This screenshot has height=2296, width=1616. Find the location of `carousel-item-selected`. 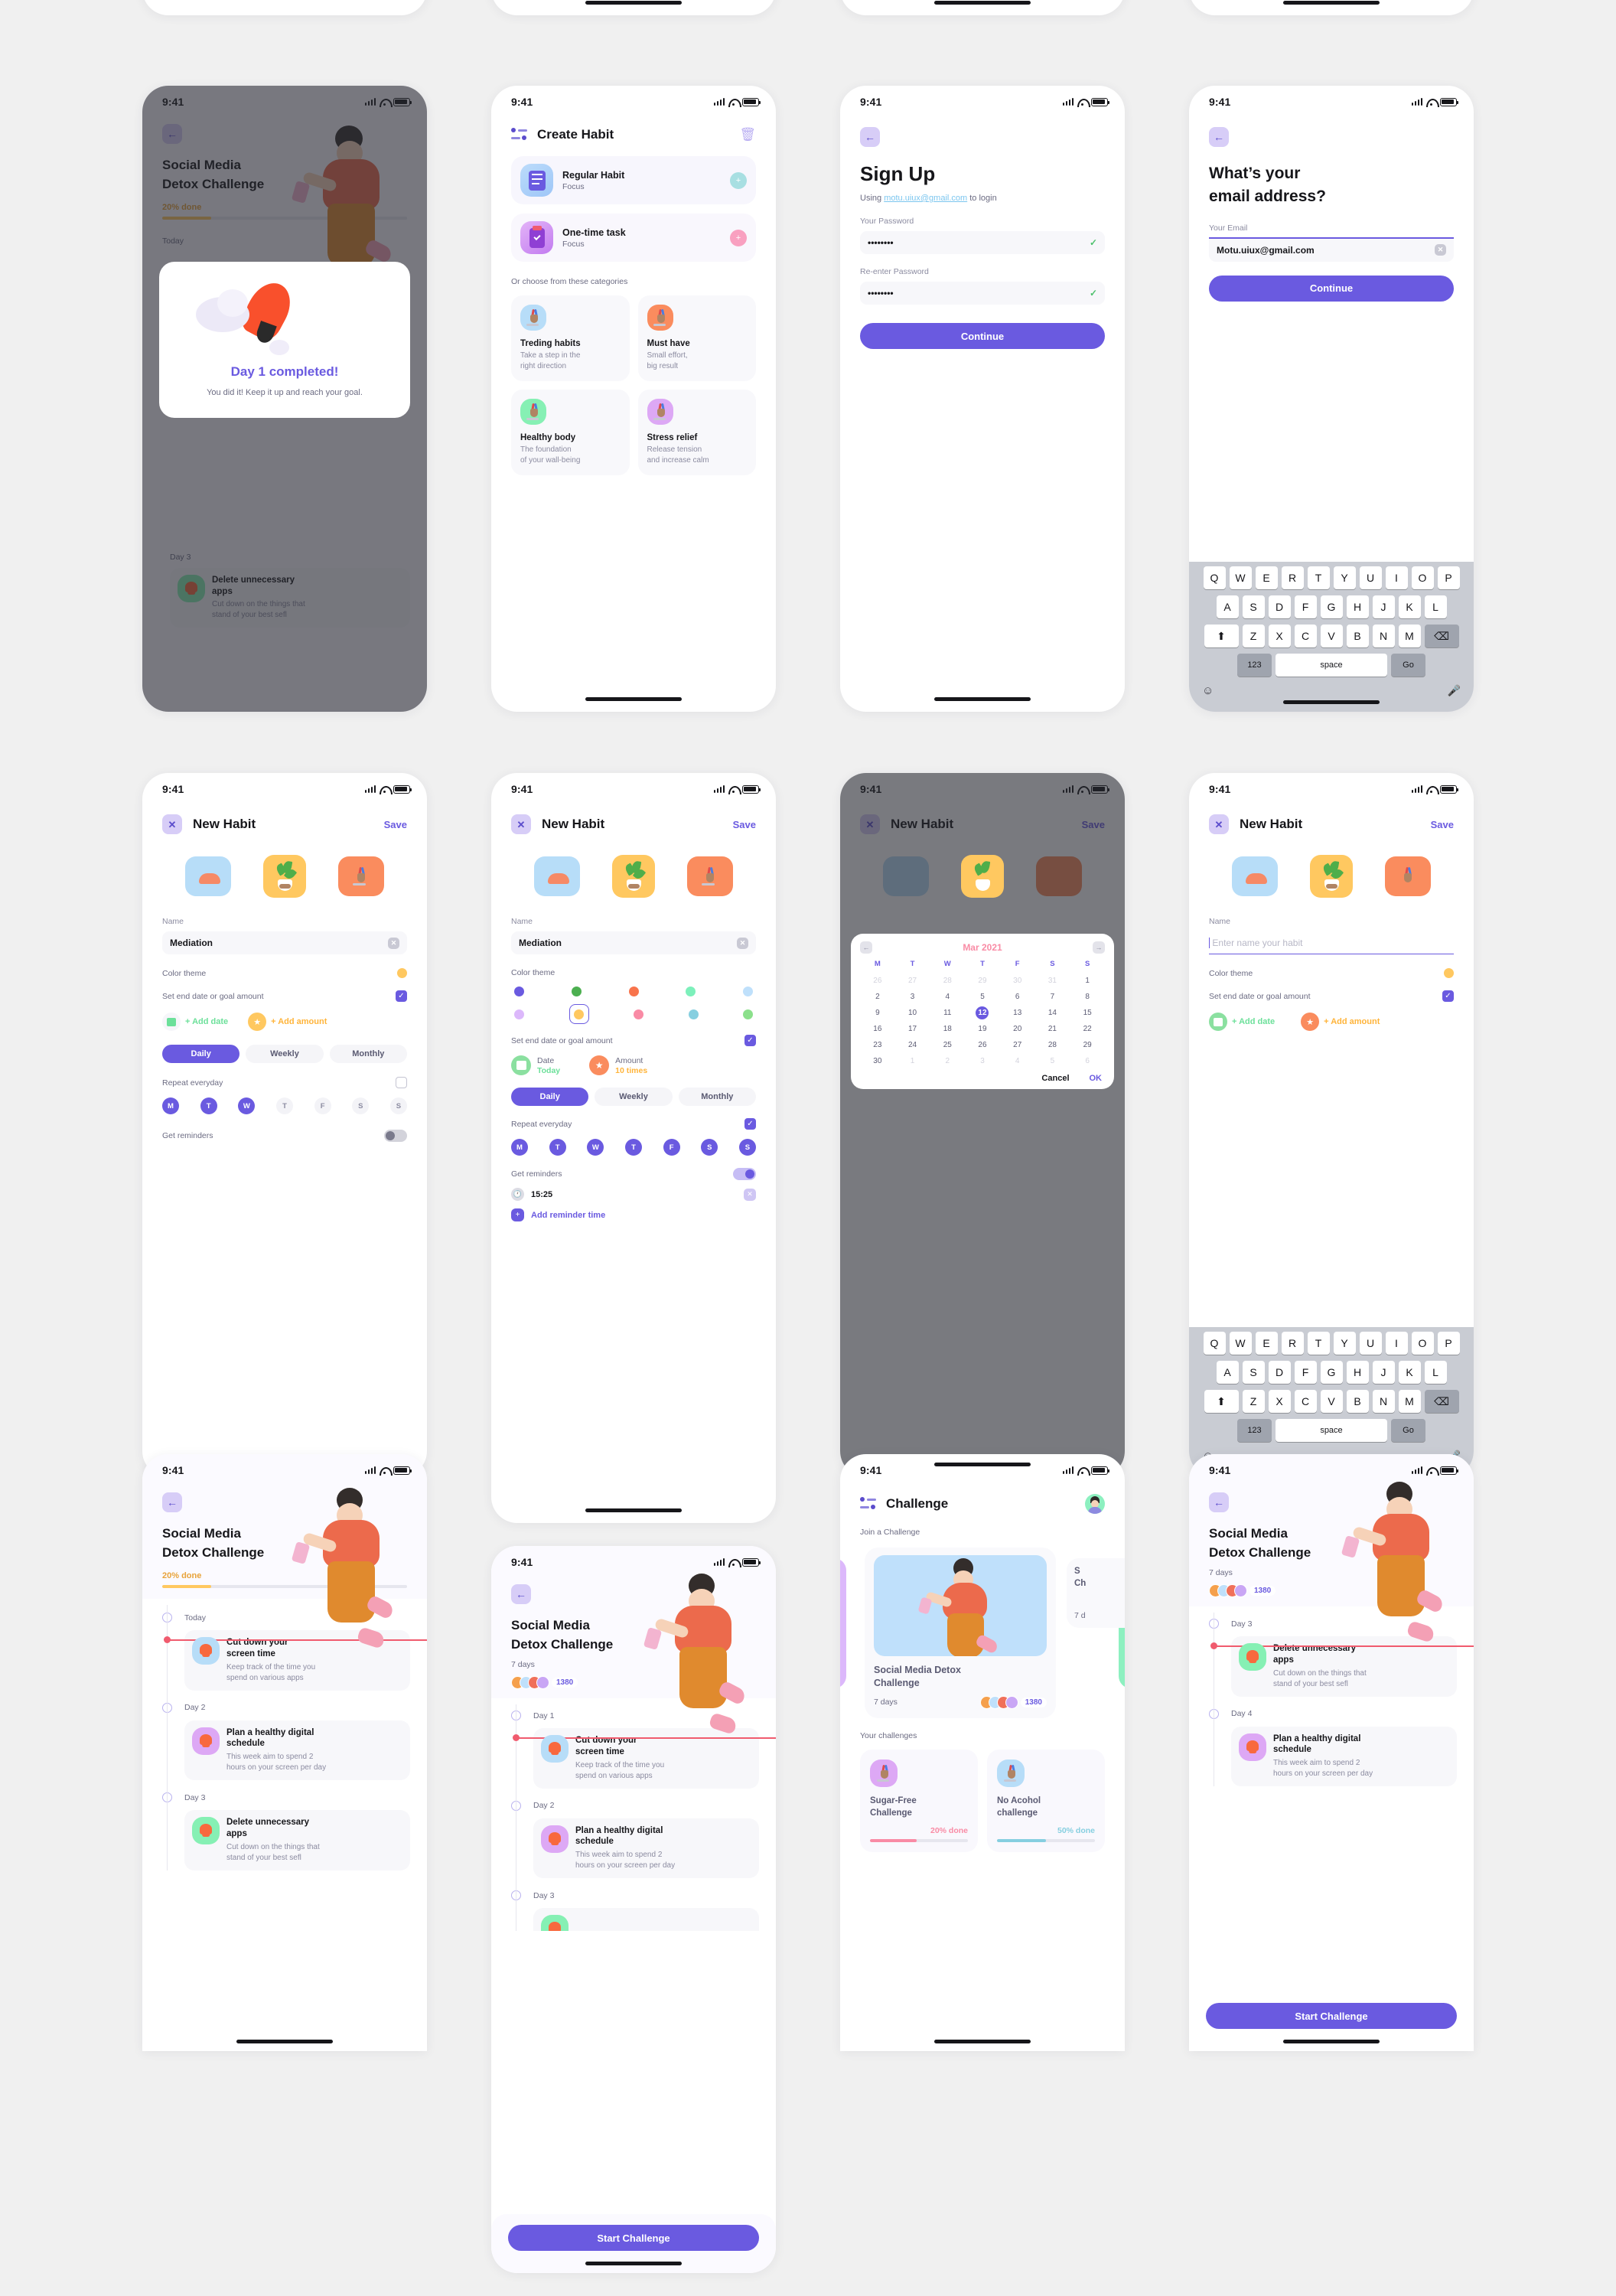

carousel-item-selected is located at coordinates (633, 876).